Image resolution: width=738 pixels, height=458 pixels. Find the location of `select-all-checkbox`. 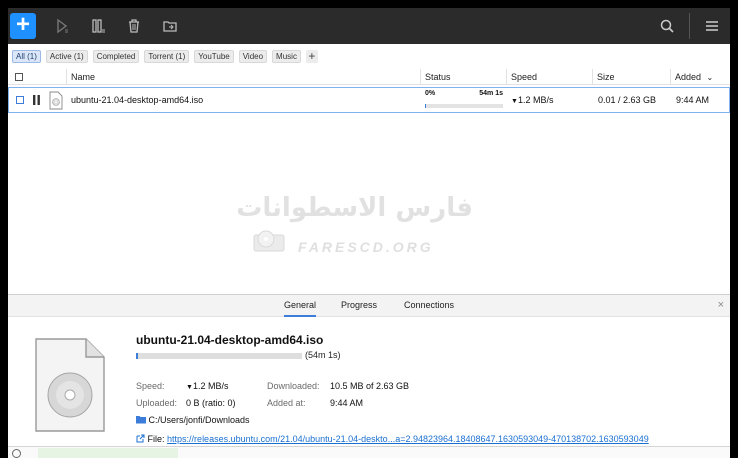

select-all-checkbox is located at coordinates (19, 77).